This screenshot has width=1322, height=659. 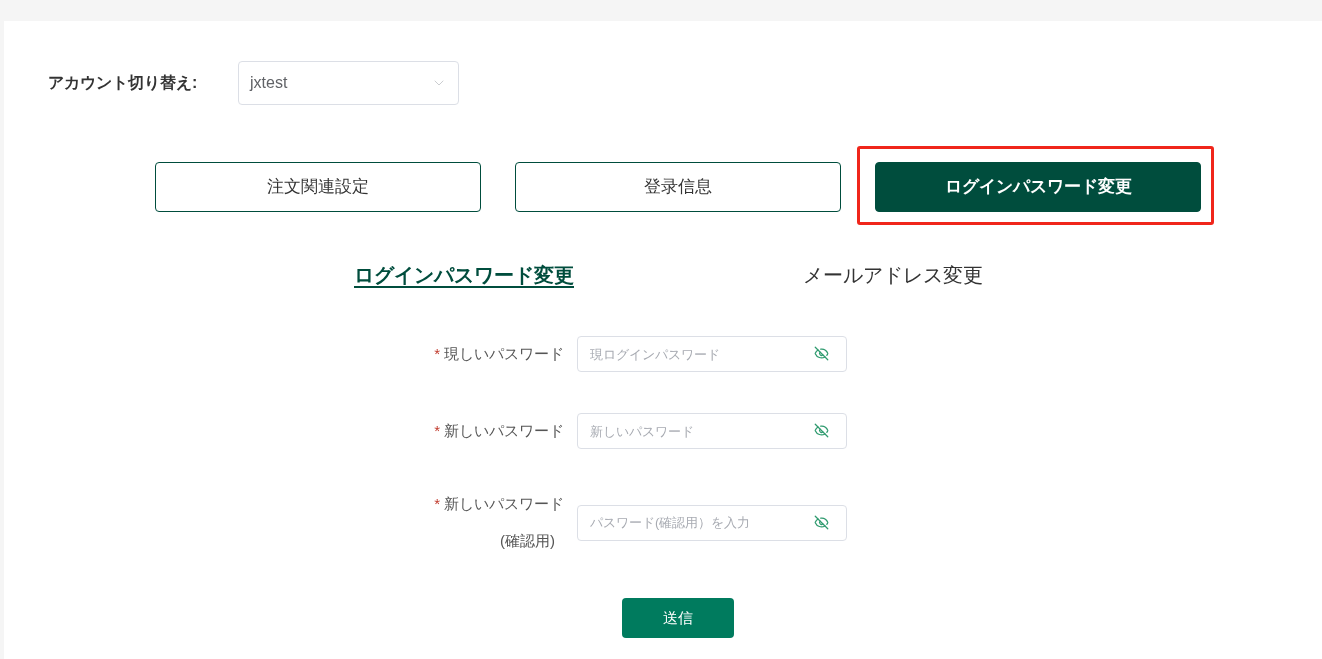 What do you see at coordinates (123, 83) in the screenshot?
I see `account-switch-label: アカウント切り替え:` at bounding box center [123, 83].